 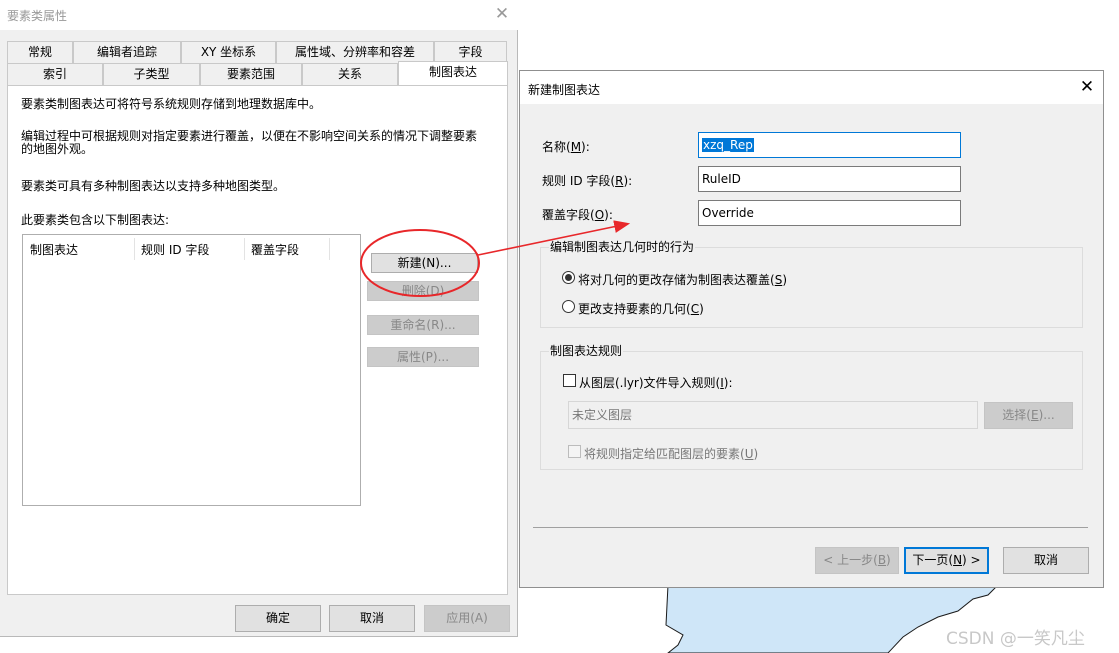 What do you see at coordinates (728, 145) in the screenshot?
I see `name-input-value: xzq_Rep` at bounding box center [728, 145].